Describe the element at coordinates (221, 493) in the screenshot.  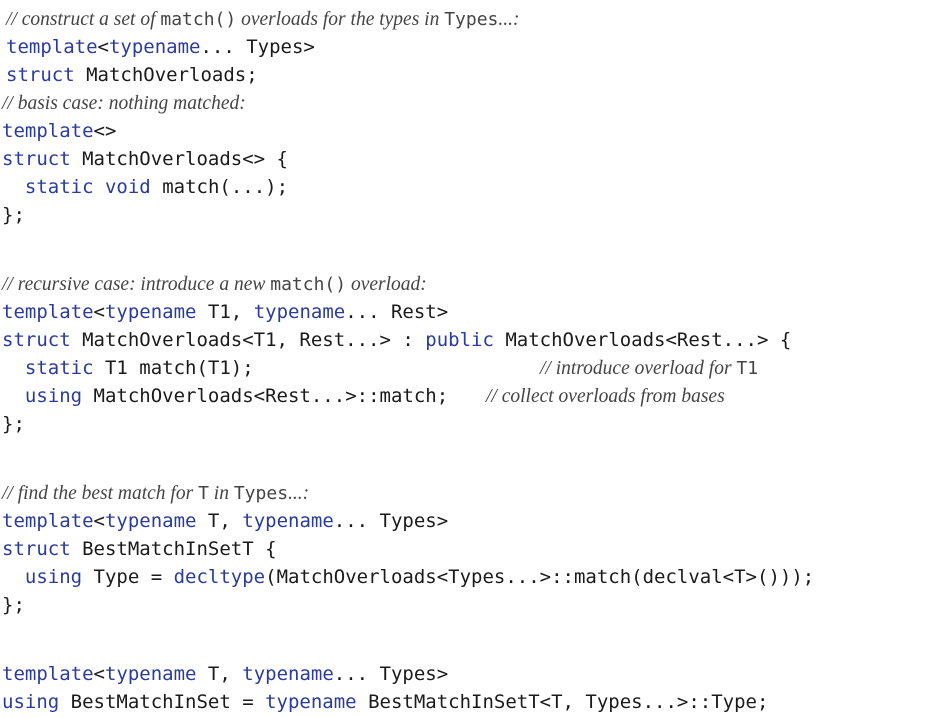
I see `code-comment: in` at that location.